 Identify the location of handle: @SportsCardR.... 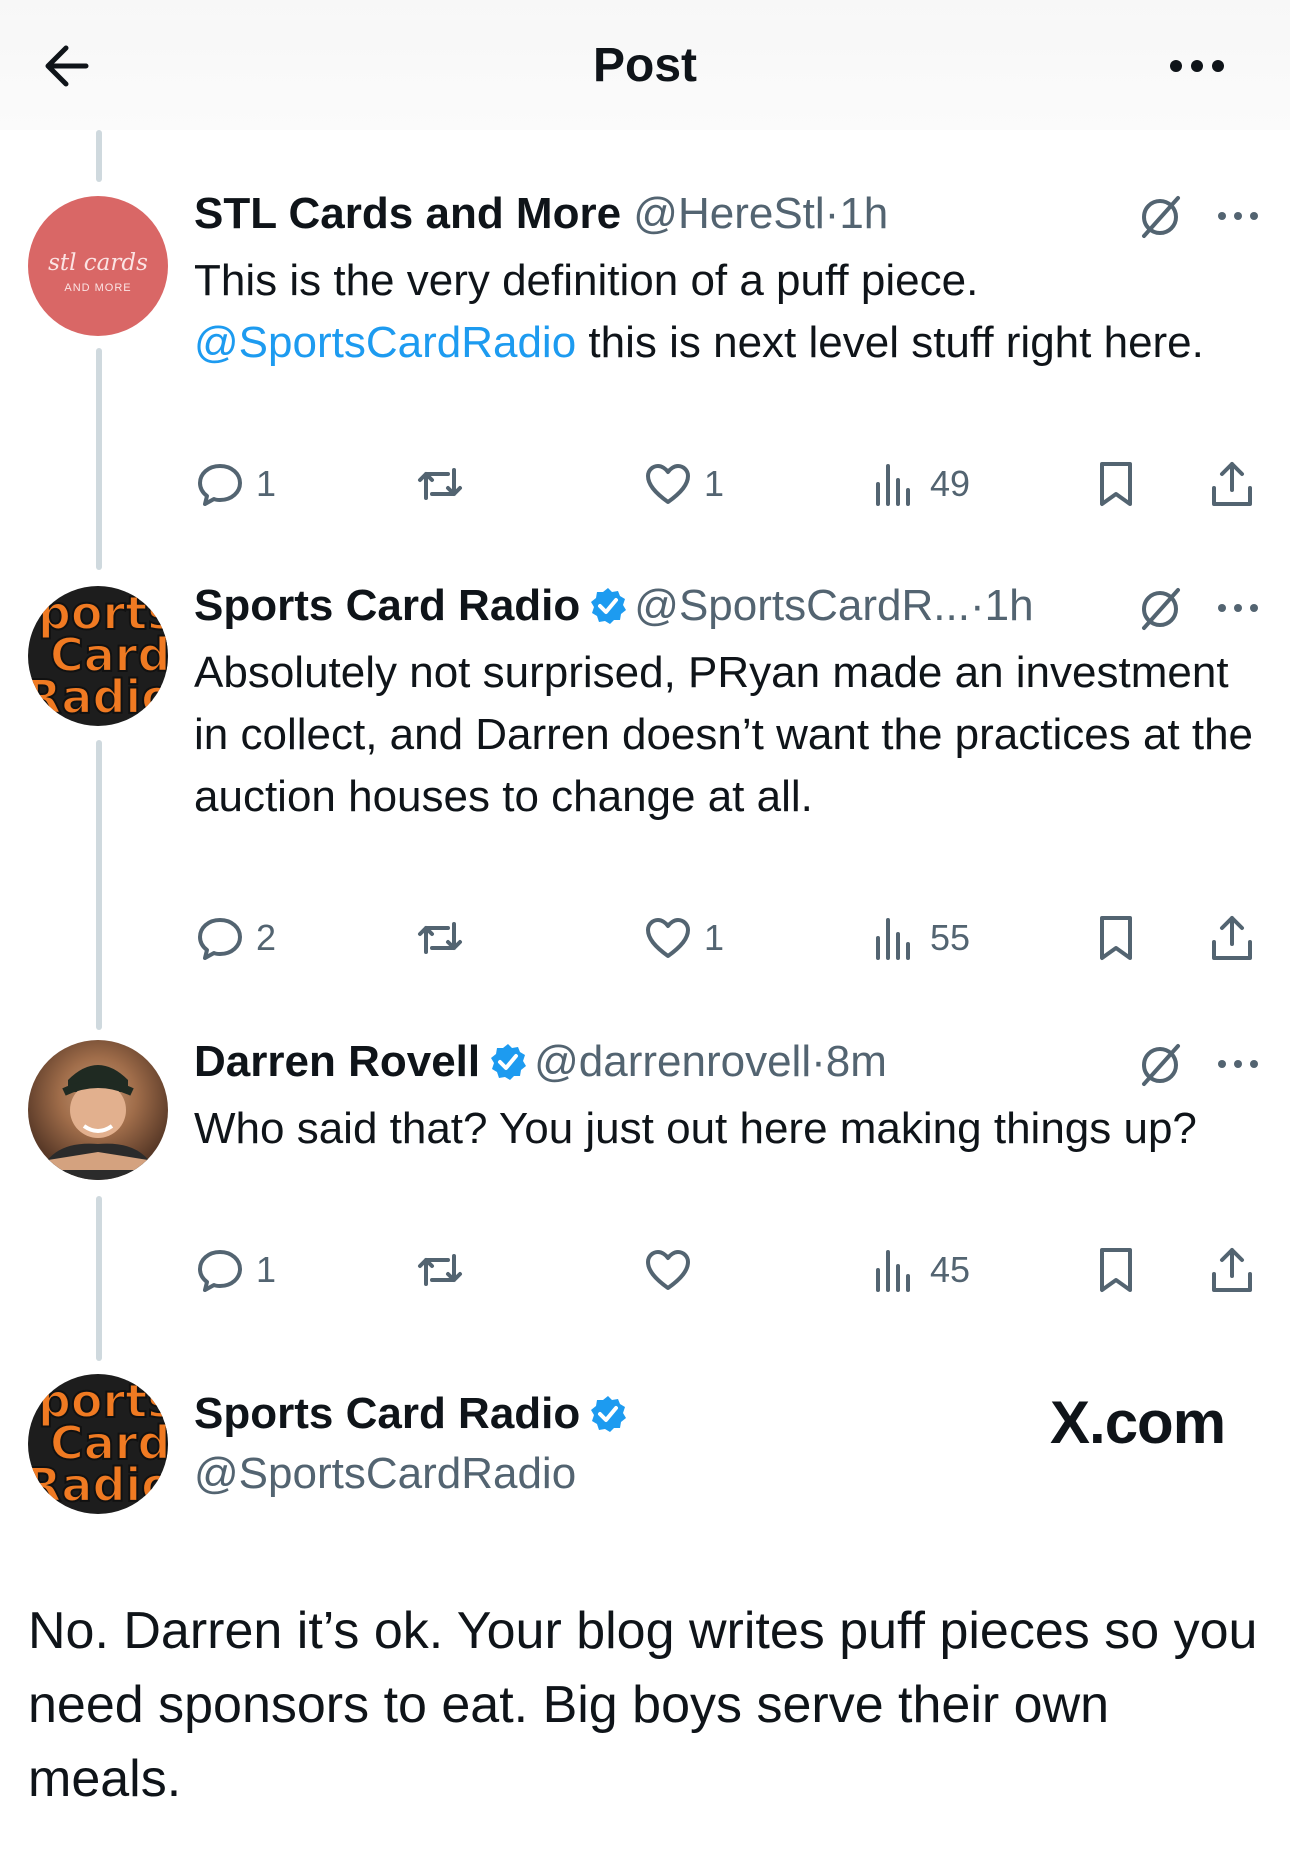
(802, 605).